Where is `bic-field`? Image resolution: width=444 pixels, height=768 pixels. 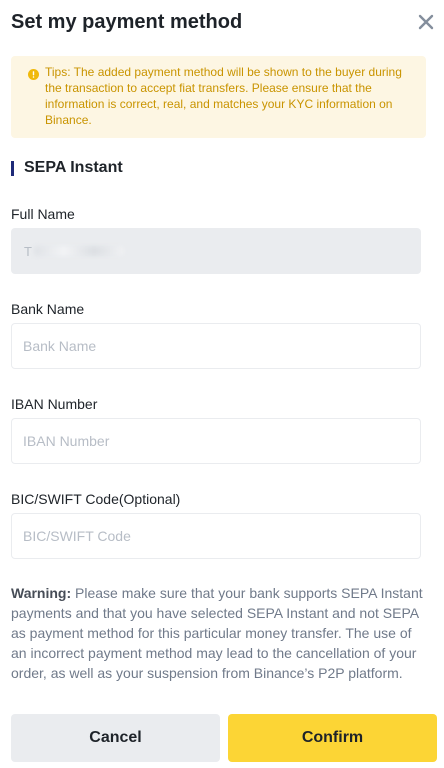 bic-field is located at coordinates (216, 536).